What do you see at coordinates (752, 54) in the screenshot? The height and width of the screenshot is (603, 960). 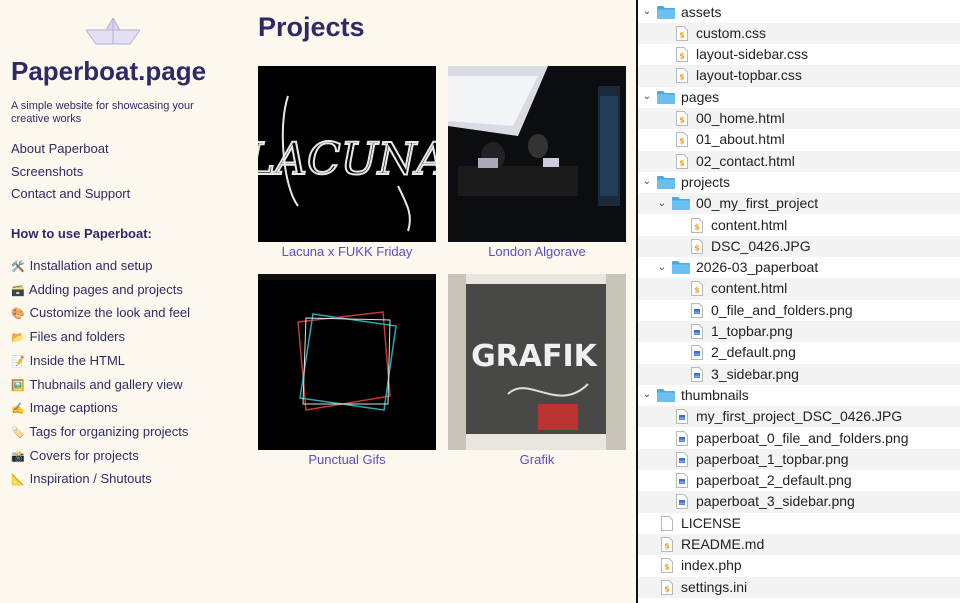 I see `tree-item-label: layout-sidebar.css` at bounding box center [752, 54].